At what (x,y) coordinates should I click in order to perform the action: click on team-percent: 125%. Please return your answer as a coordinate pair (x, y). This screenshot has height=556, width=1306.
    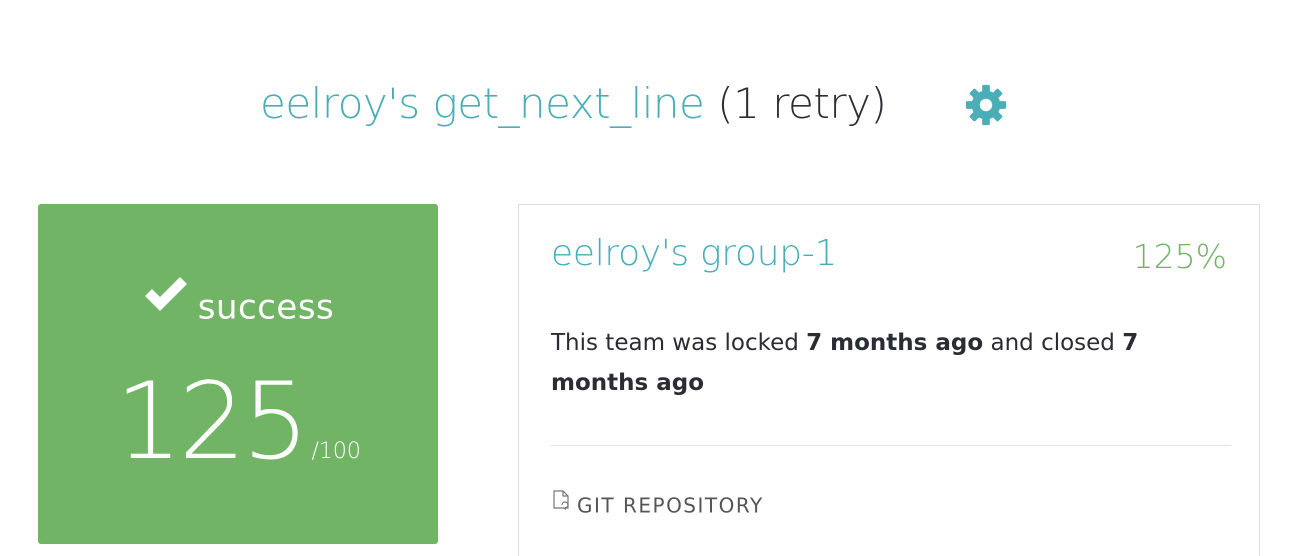
    Looking at the image, I should click on (1179, 256).